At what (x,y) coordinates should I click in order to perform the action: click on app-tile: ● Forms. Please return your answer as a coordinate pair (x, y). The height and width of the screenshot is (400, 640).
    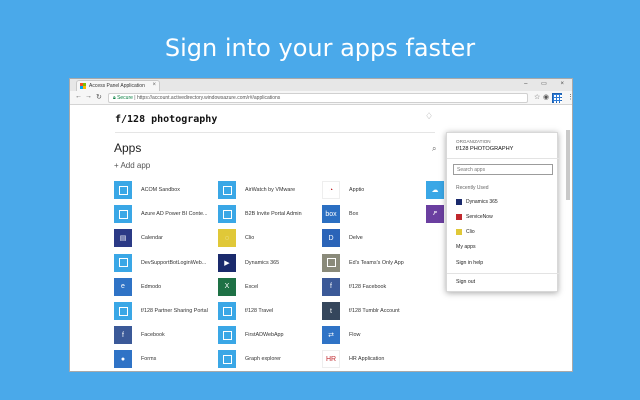
    Looking at the image, I should click on (135, 359).